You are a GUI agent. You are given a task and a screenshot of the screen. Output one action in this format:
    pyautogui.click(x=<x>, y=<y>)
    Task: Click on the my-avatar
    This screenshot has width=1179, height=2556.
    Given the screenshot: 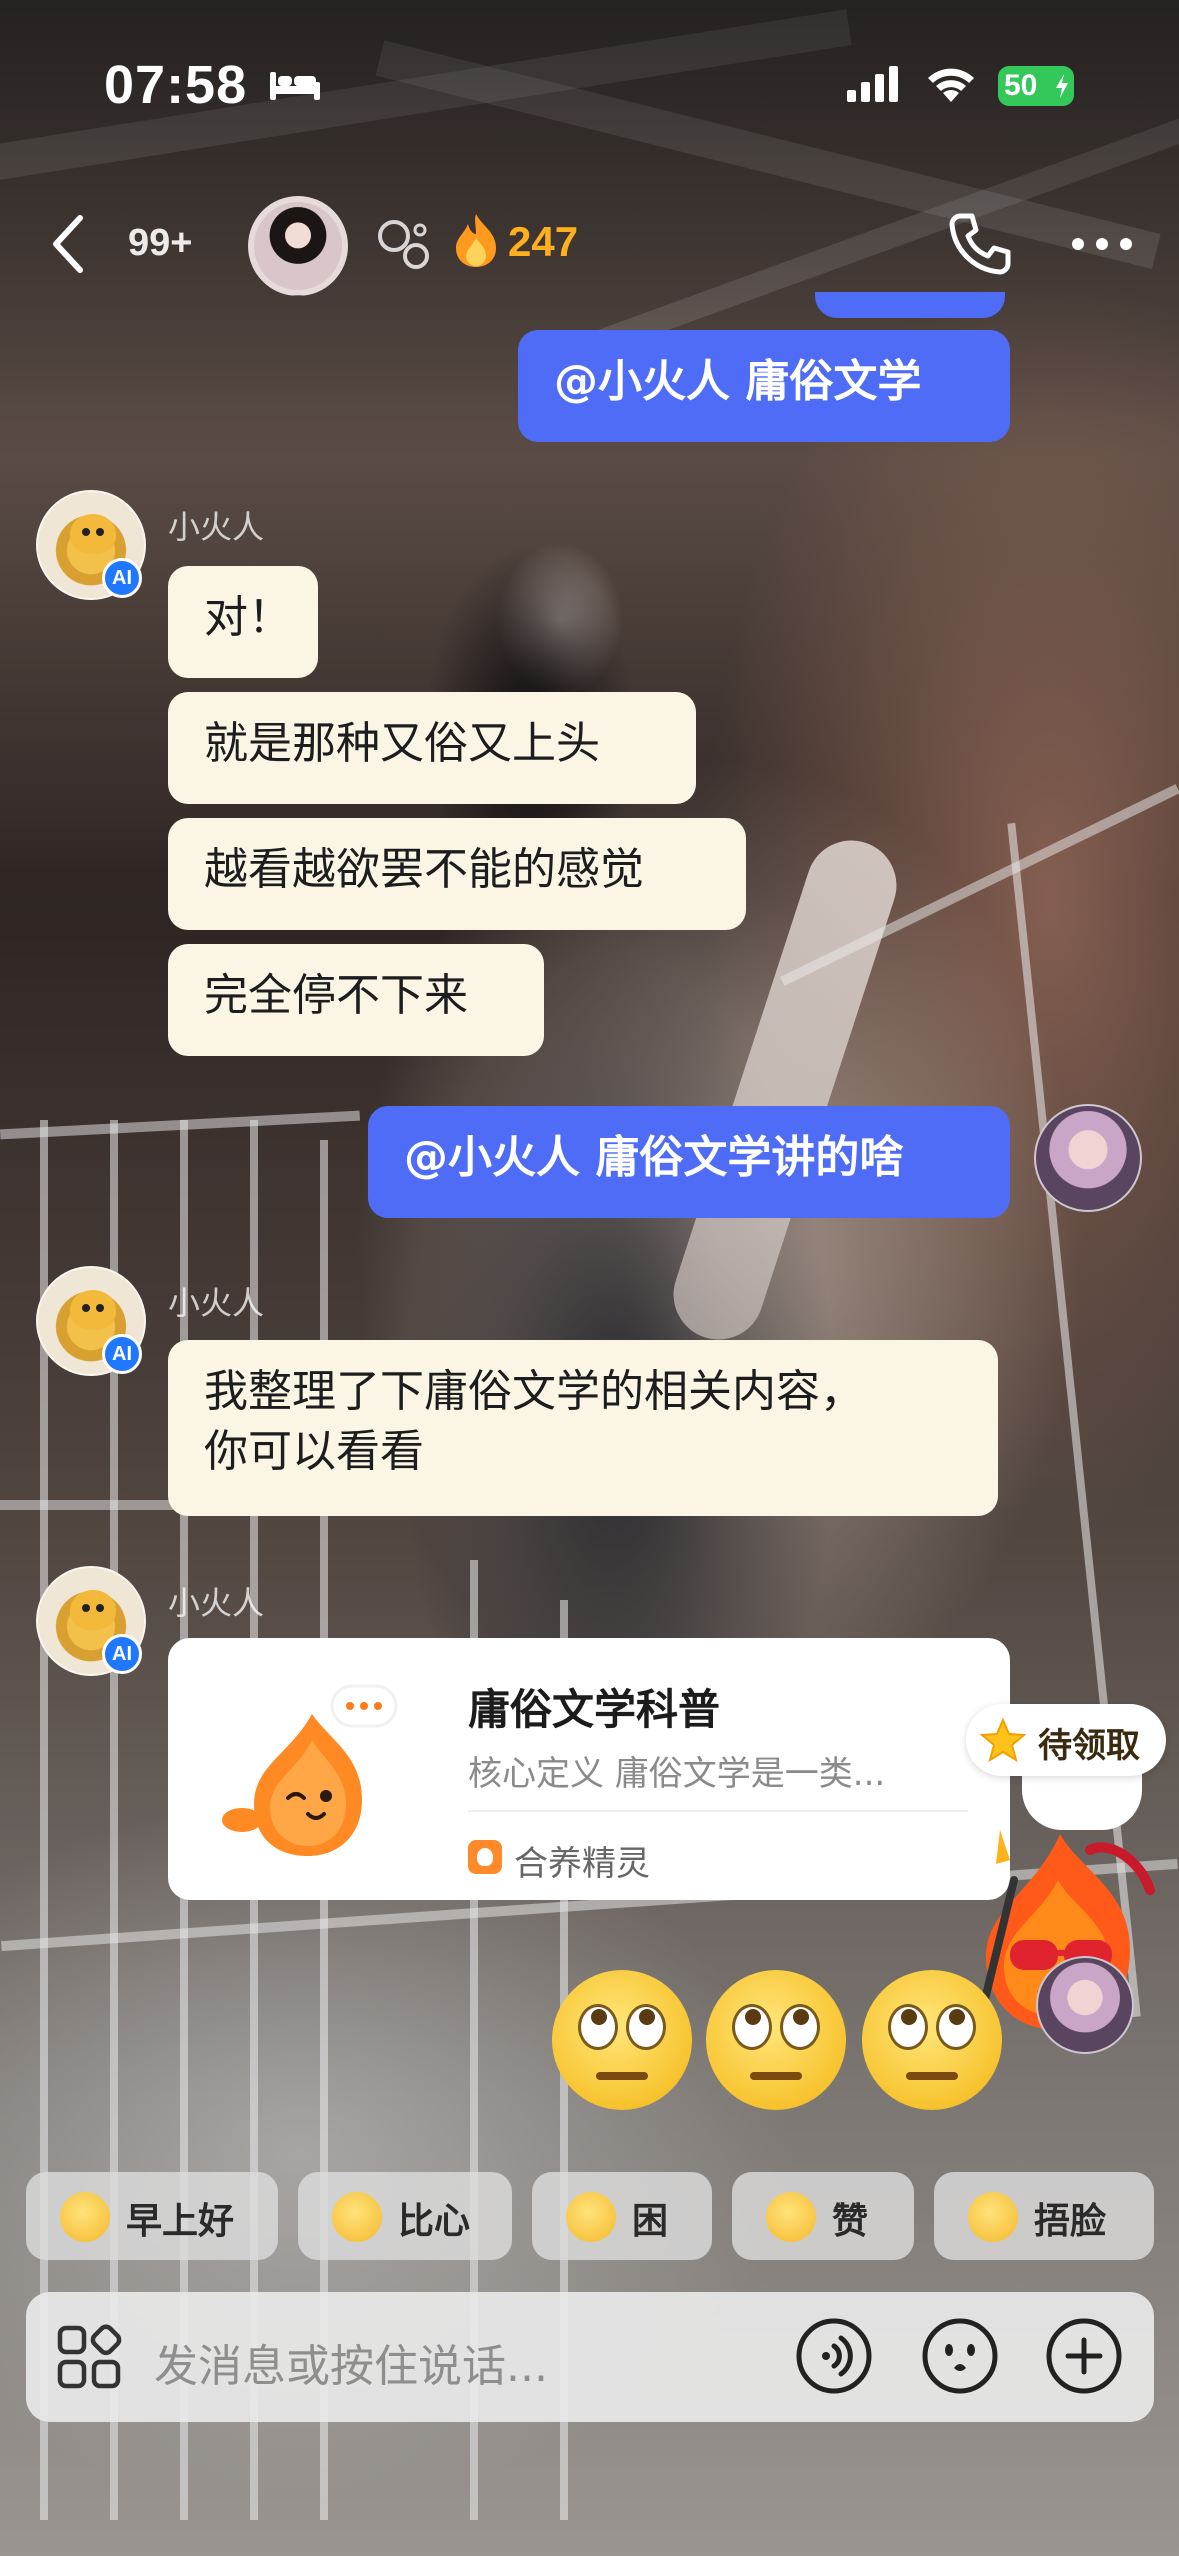 What is the action you would take?
    pyautogui.click(x=1088, y=1158)
    